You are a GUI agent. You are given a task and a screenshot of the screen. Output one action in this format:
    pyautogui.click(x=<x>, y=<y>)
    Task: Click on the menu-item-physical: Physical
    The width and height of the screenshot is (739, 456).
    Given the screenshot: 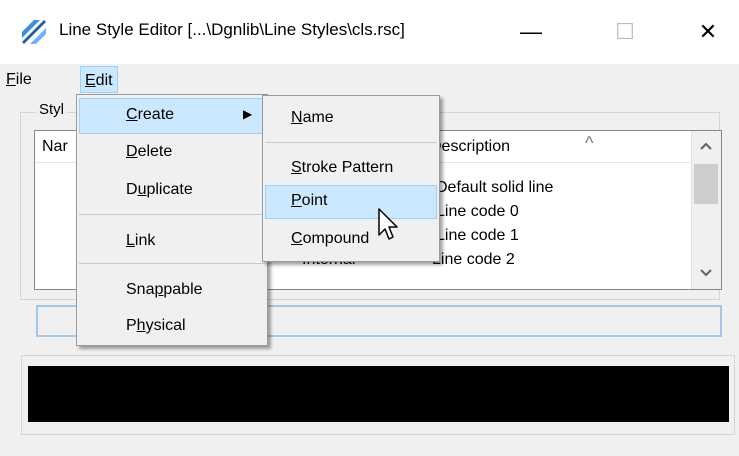 What is the action you would take?
    pyautogui.click(x=156, y=326)
    